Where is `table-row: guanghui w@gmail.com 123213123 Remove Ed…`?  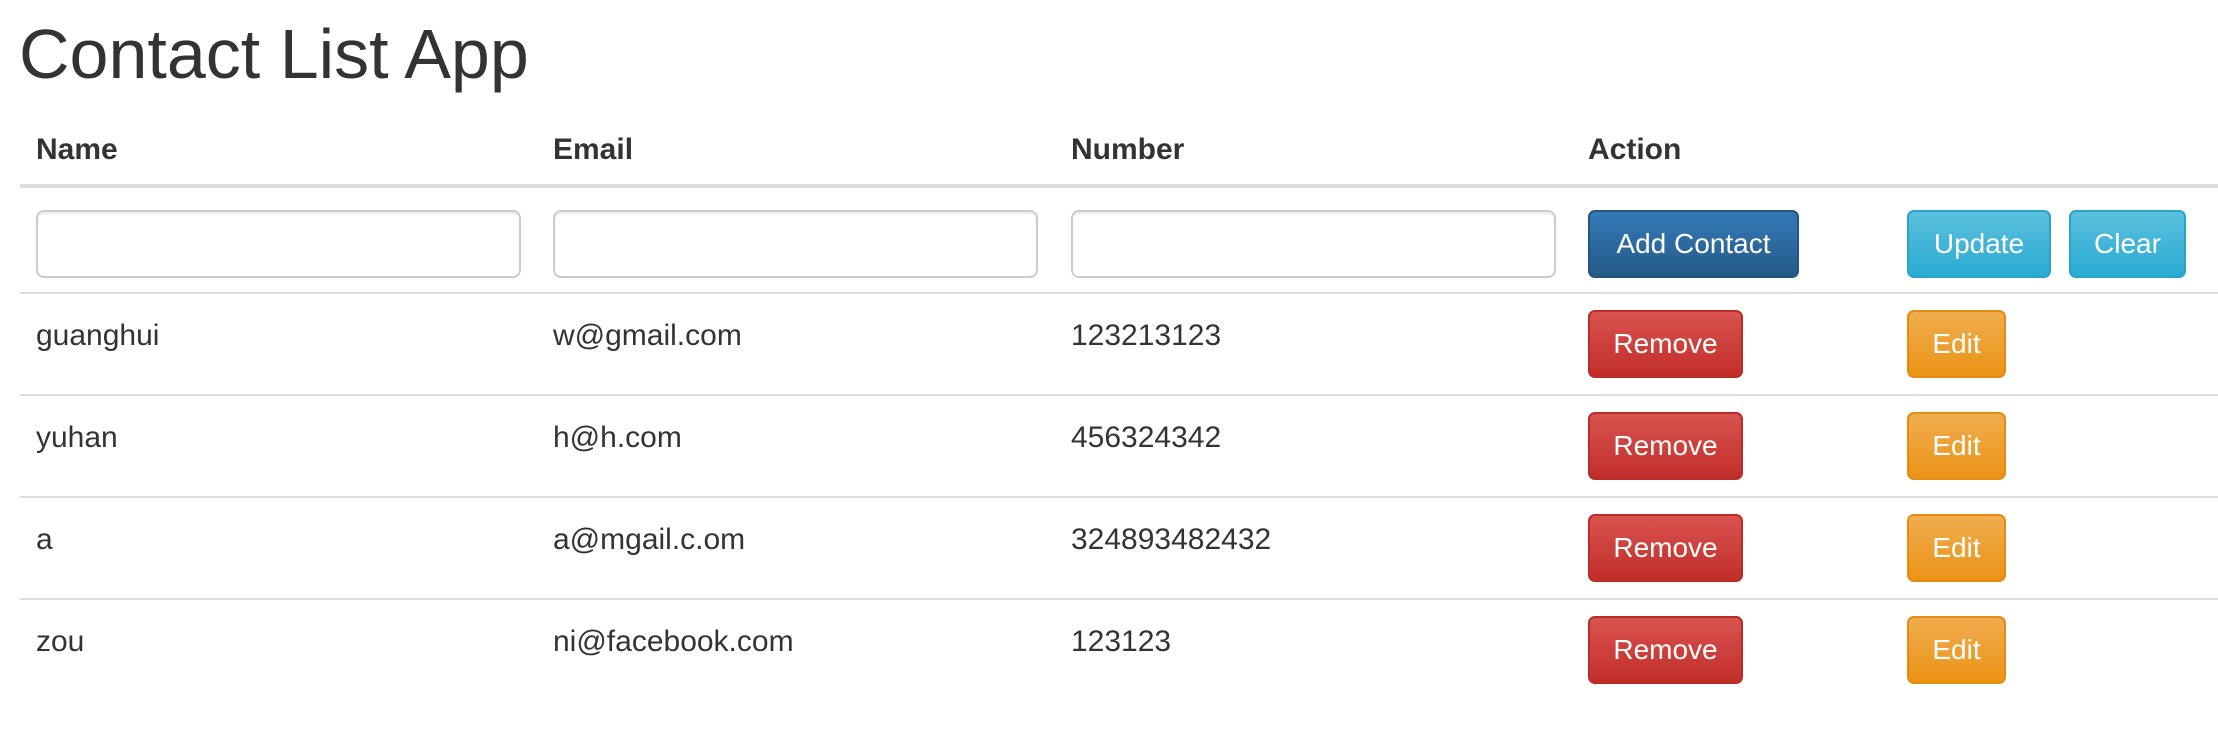 table-row: guanghui w@gmail.com 123213123 Remove Ed… is located at coordinates (1119, 345).